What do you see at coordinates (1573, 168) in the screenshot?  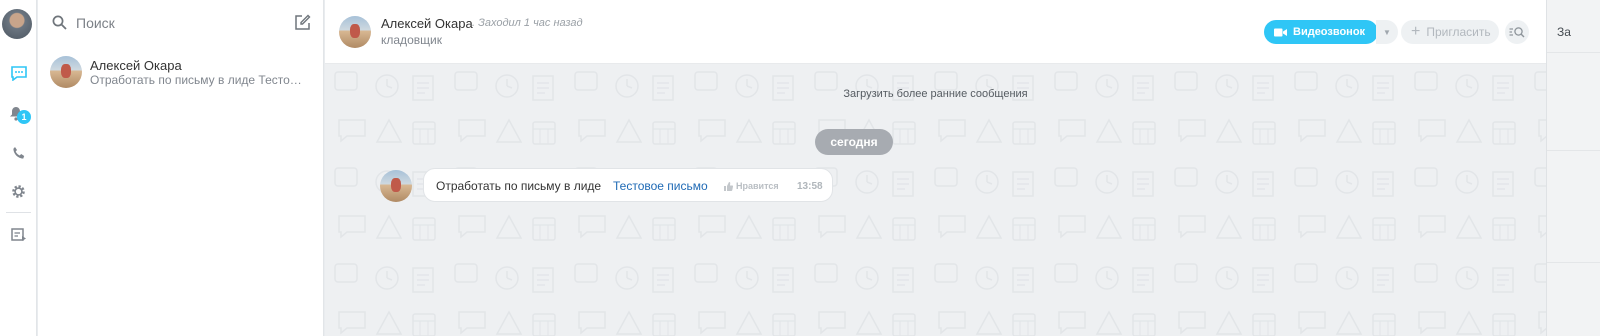 I see `background-page-edge: За` at bounding box center [1573, 168].